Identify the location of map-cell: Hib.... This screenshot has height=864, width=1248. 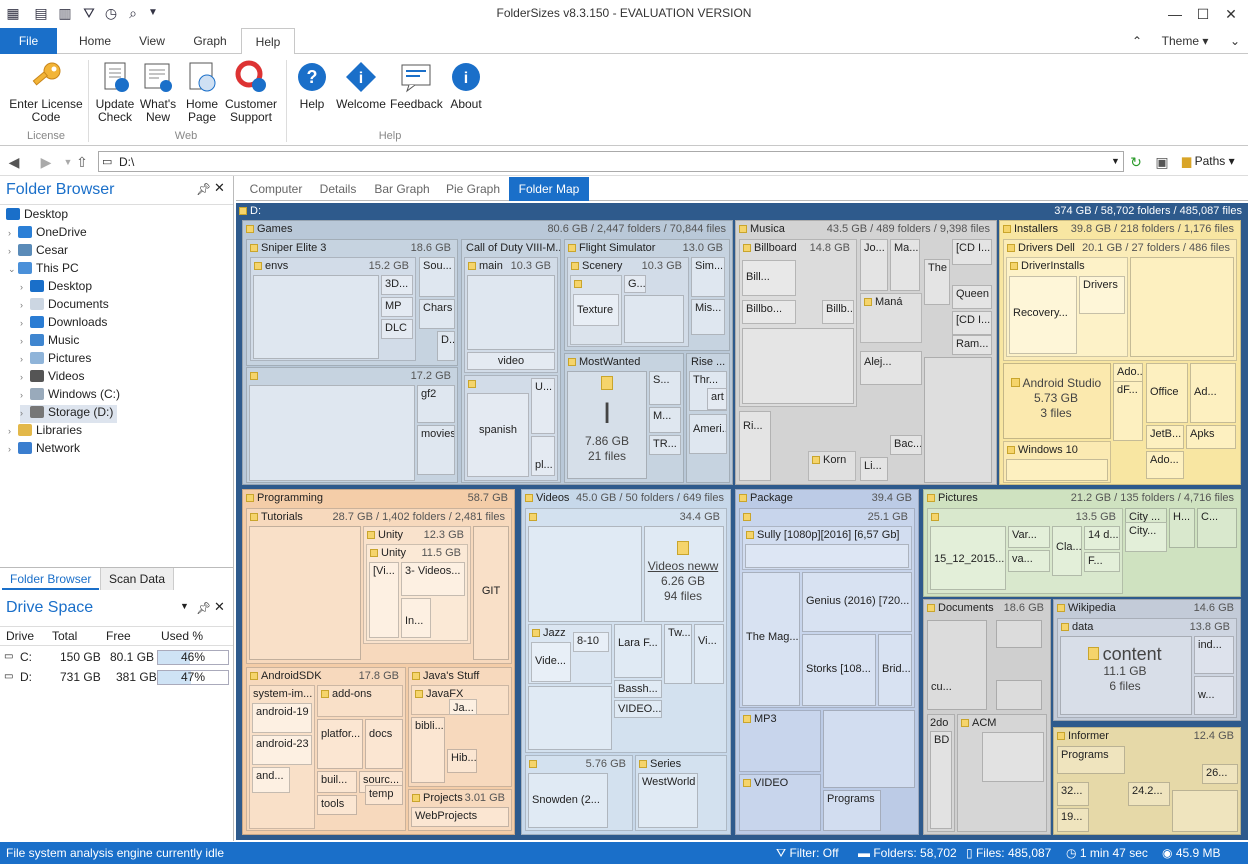
(462, 761).